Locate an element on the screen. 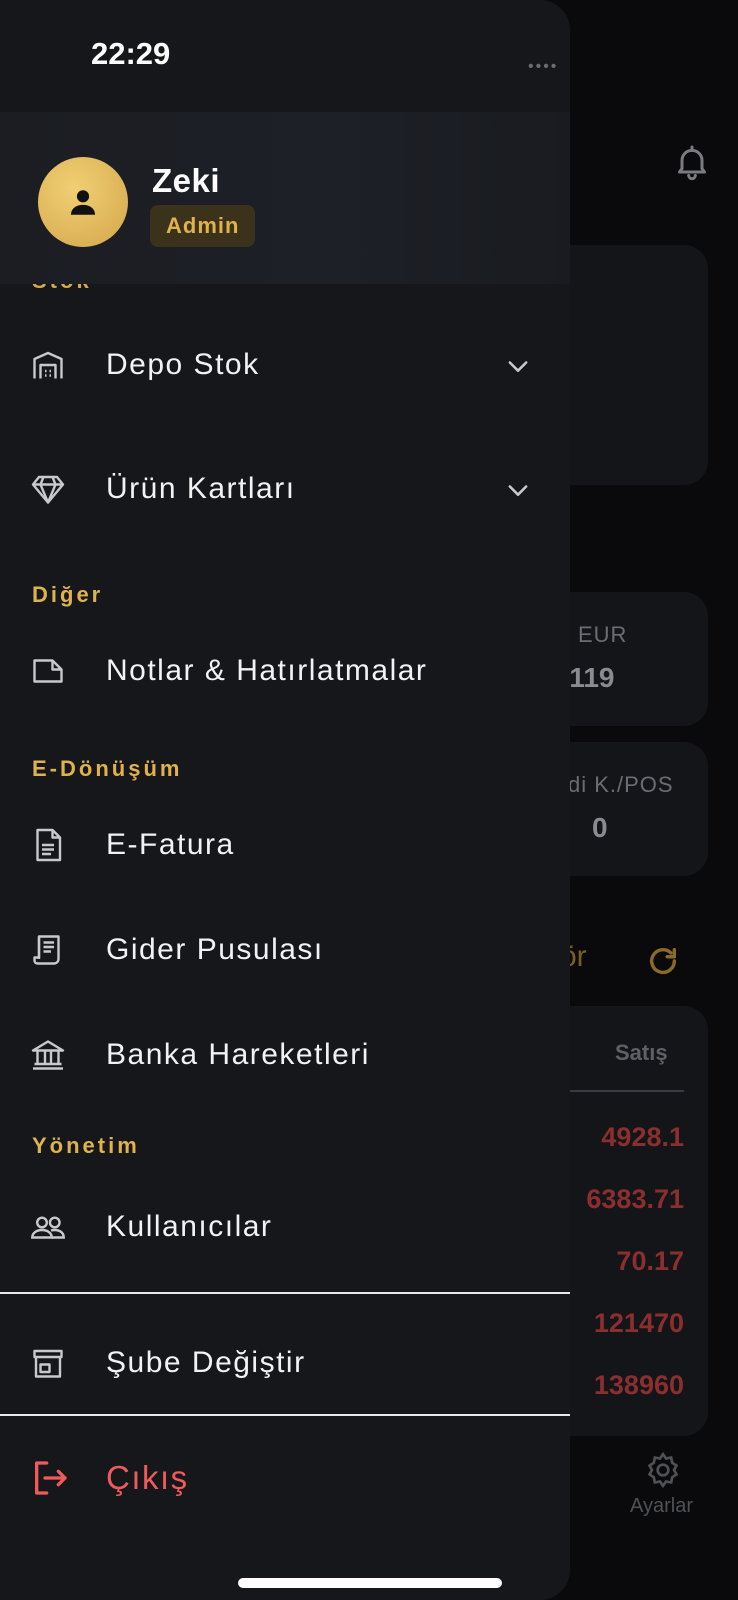  section-title-yonetim: Yönetim is located at coordinates (86, 1145).